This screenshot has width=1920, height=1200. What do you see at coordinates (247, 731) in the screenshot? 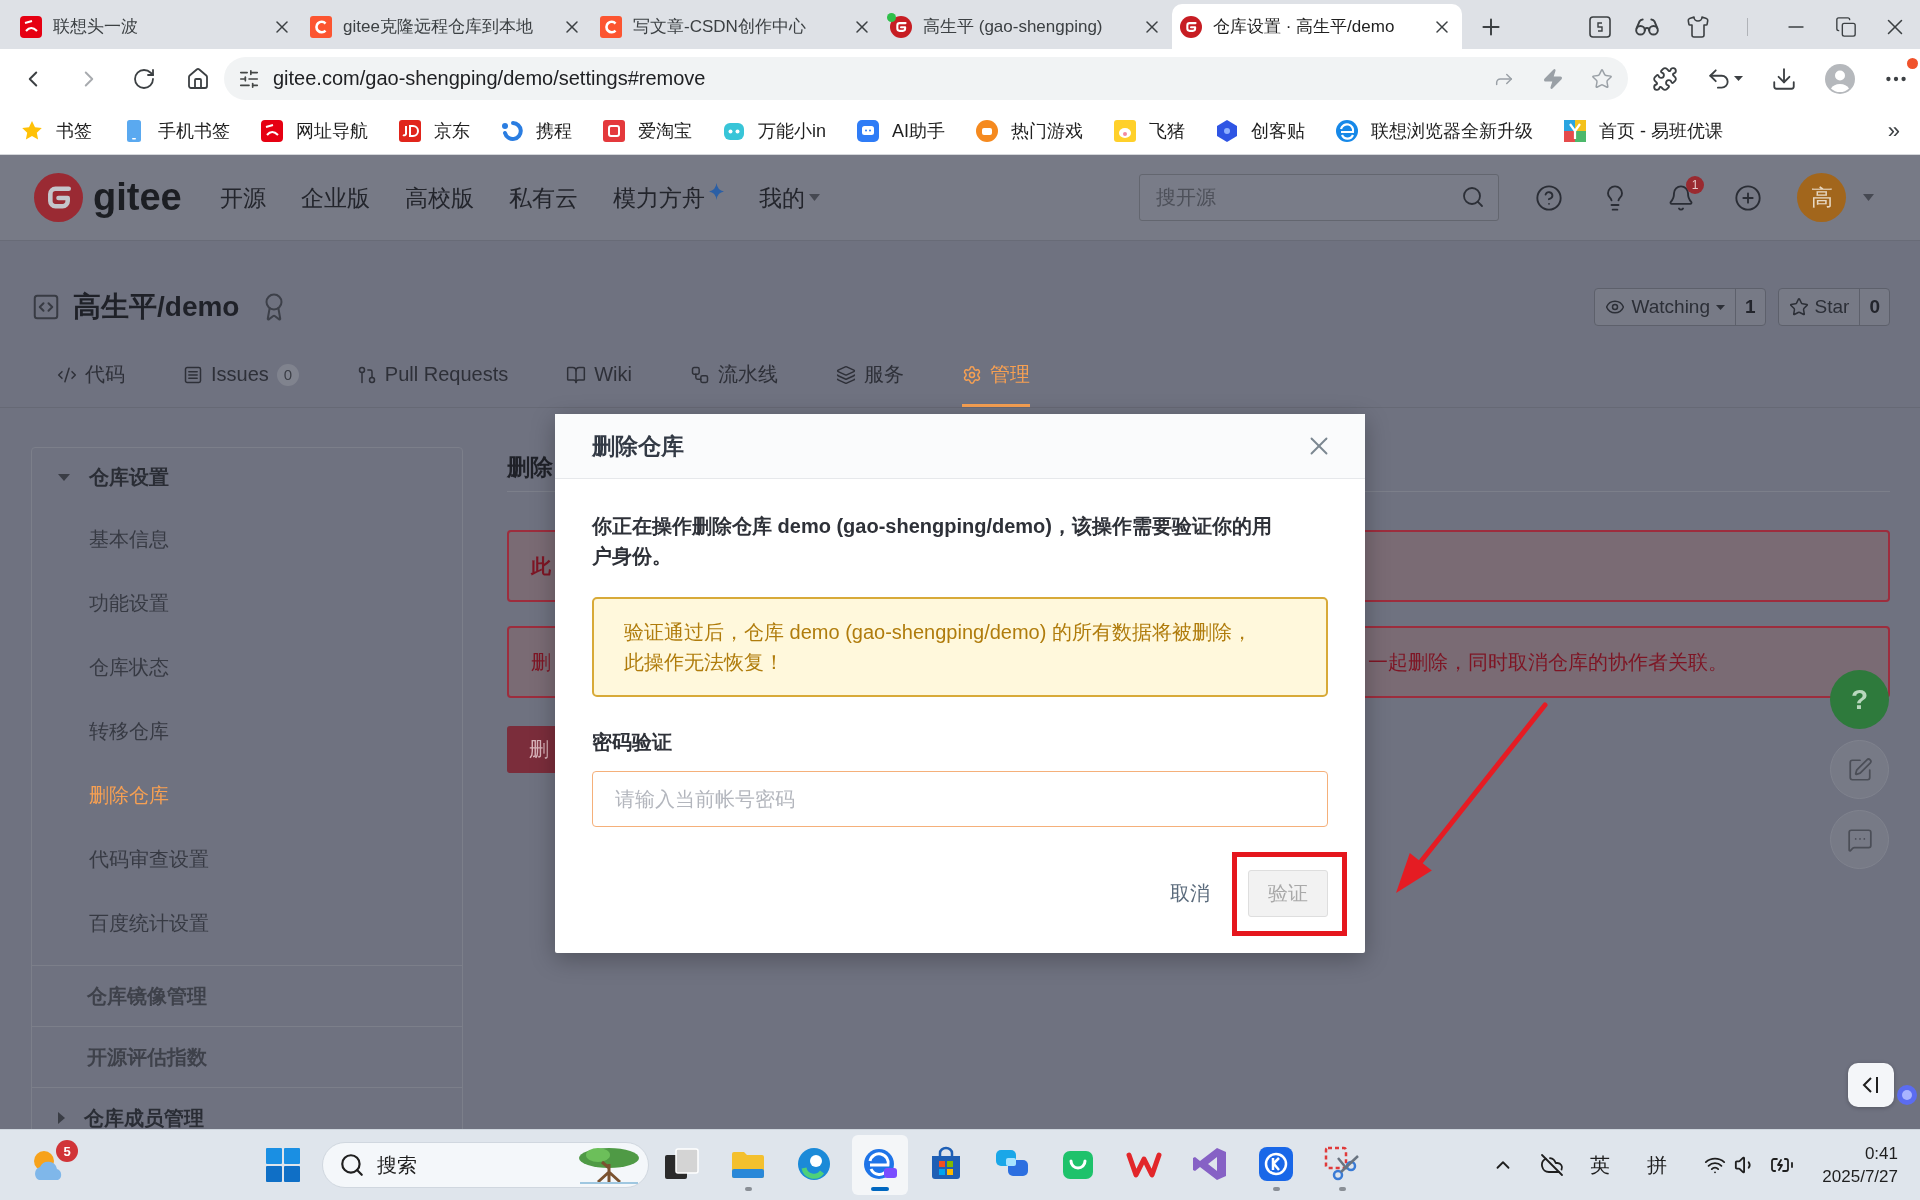
I see `sidebar-item: 转移仓库` at bounding box center [247, 731].